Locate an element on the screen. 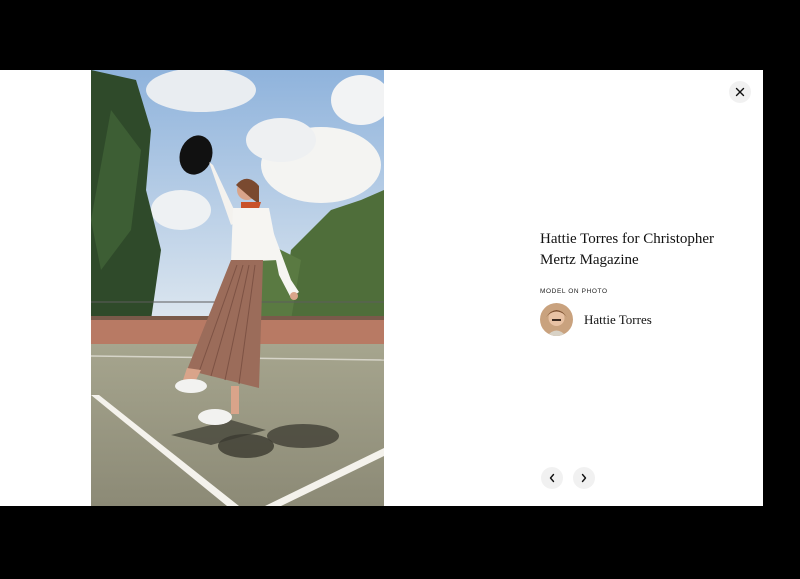 The width and height of the screenshot is (800, 579). chevron-left-icon is located at coordinates (552, 478).